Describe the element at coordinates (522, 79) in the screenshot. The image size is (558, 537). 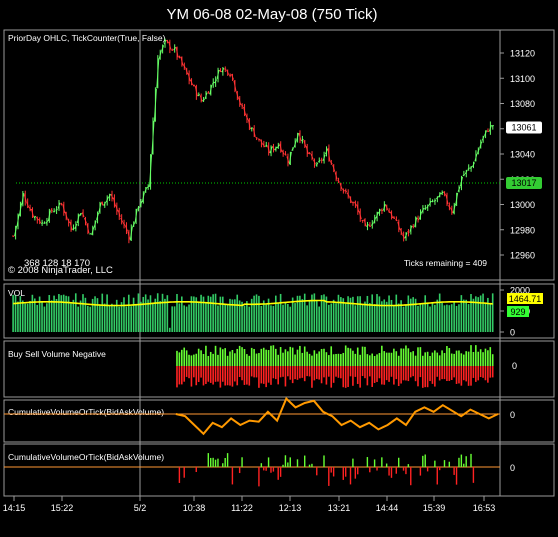
I see `price-tick-label: 13100` at that location.